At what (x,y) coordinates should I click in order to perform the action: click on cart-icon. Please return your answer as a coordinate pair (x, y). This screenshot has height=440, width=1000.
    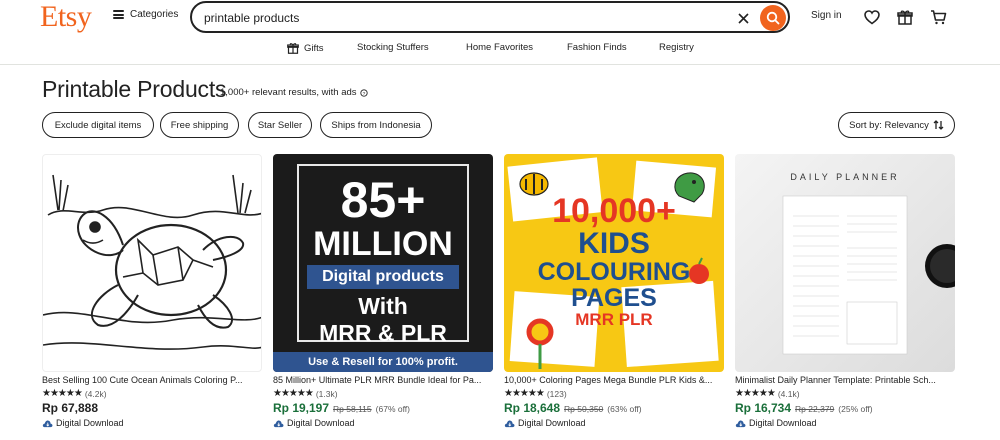
    Looking at the image, I should click on (938, 17).